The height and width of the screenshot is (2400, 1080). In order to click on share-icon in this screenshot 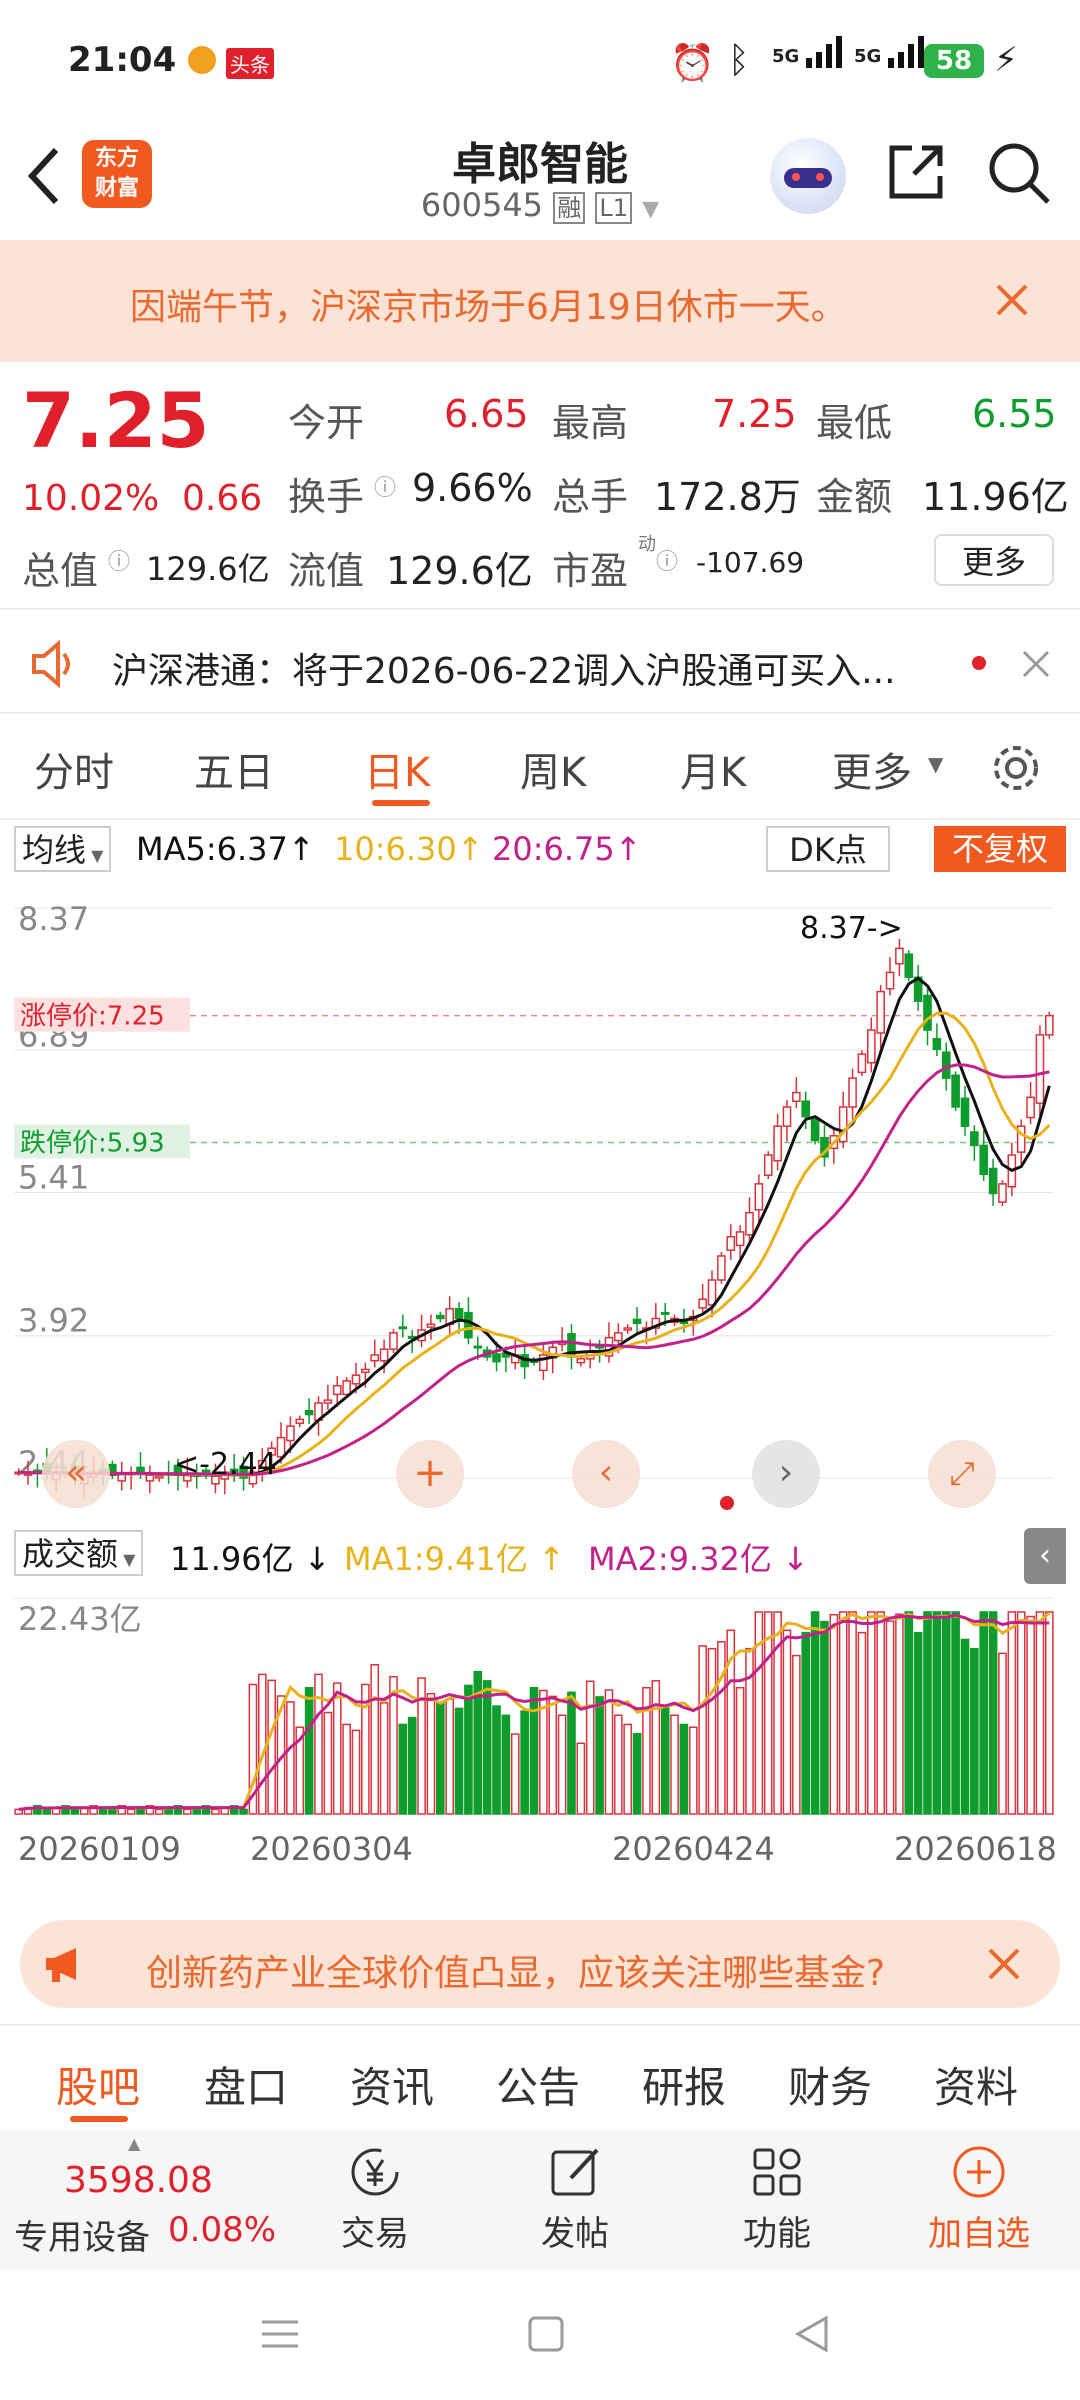, I will do `click(916, 172)`.